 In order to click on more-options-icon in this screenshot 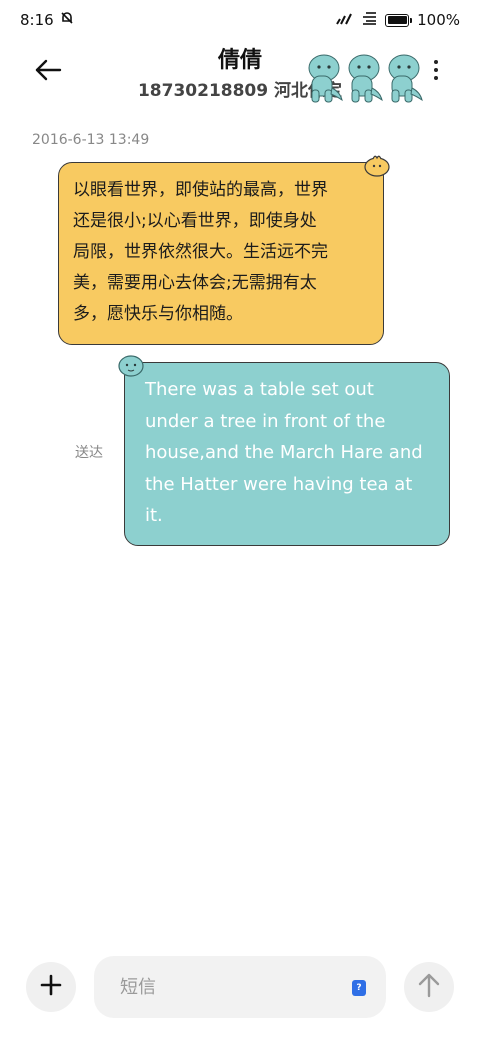, I will do `click(436, 62)`.